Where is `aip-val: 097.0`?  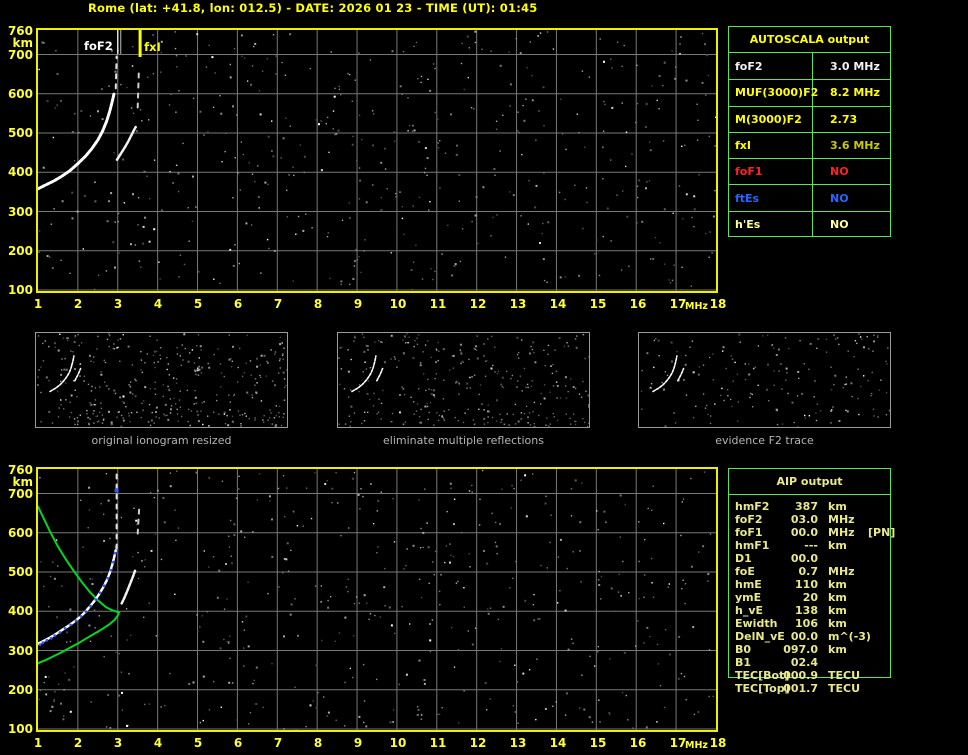 aip-val: 097.0 is located at coordinates (800, 649).